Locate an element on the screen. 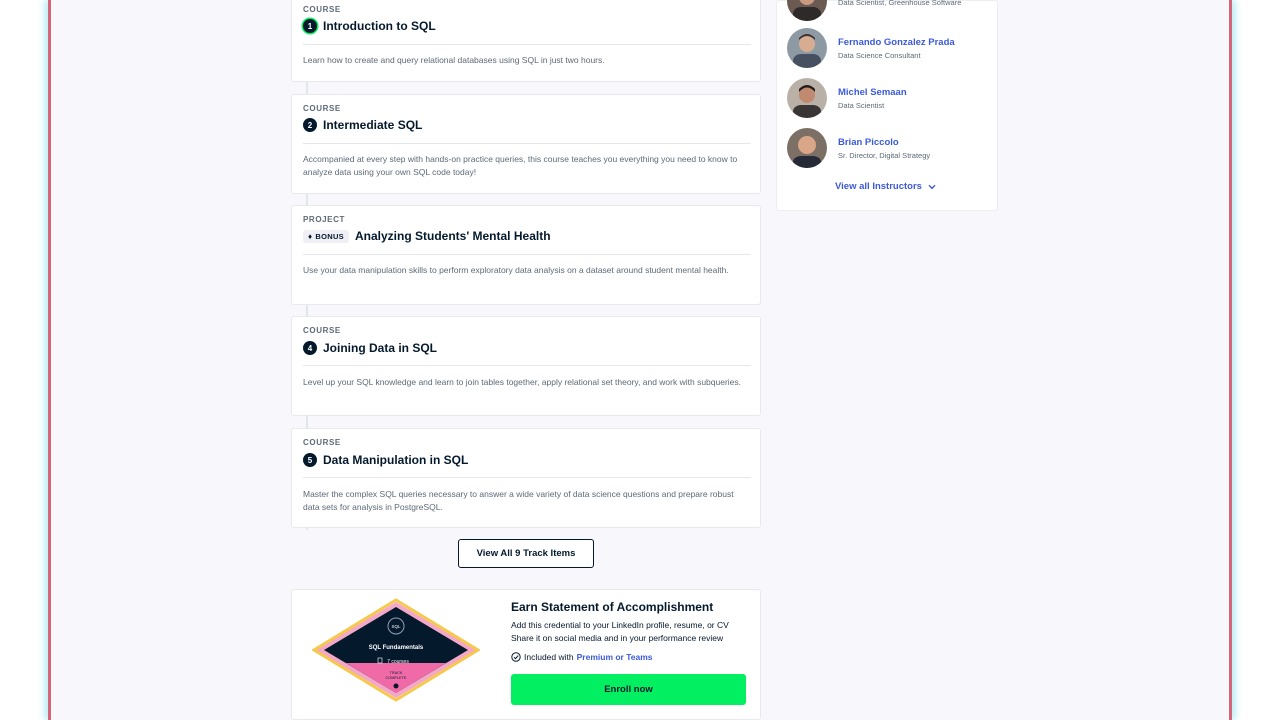  item-number: 5 is located at coordinates (310, 460).